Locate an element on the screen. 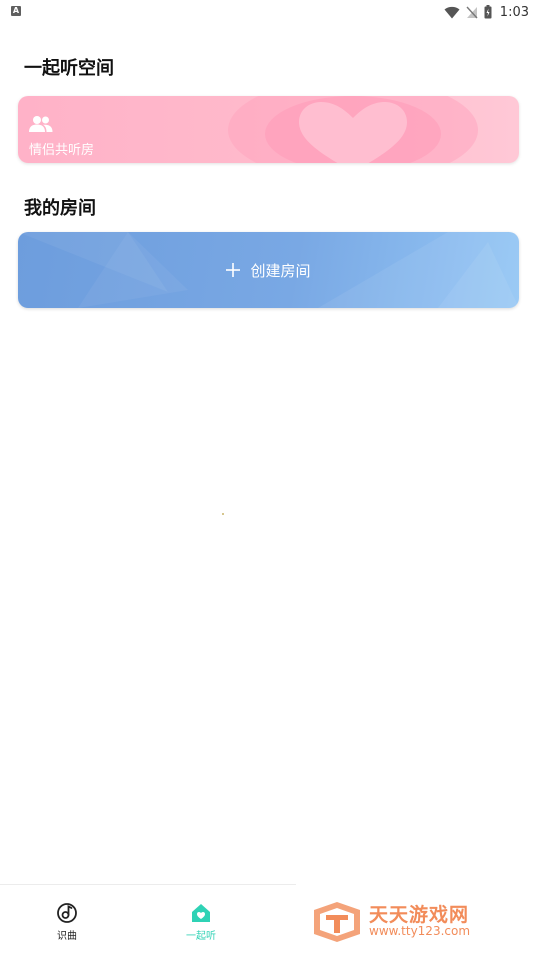 The image size is (537, 954). watermark-url: www.tty123.com is located at coordinates (420, 931).